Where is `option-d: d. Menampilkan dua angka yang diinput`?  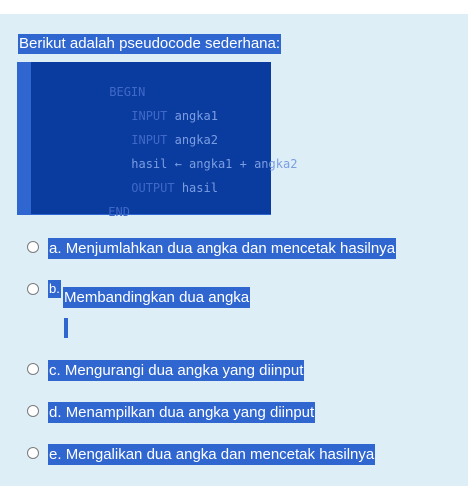 option-d: d. Menampilkan dua angka yang diinput is located at coordinates (227, 413).